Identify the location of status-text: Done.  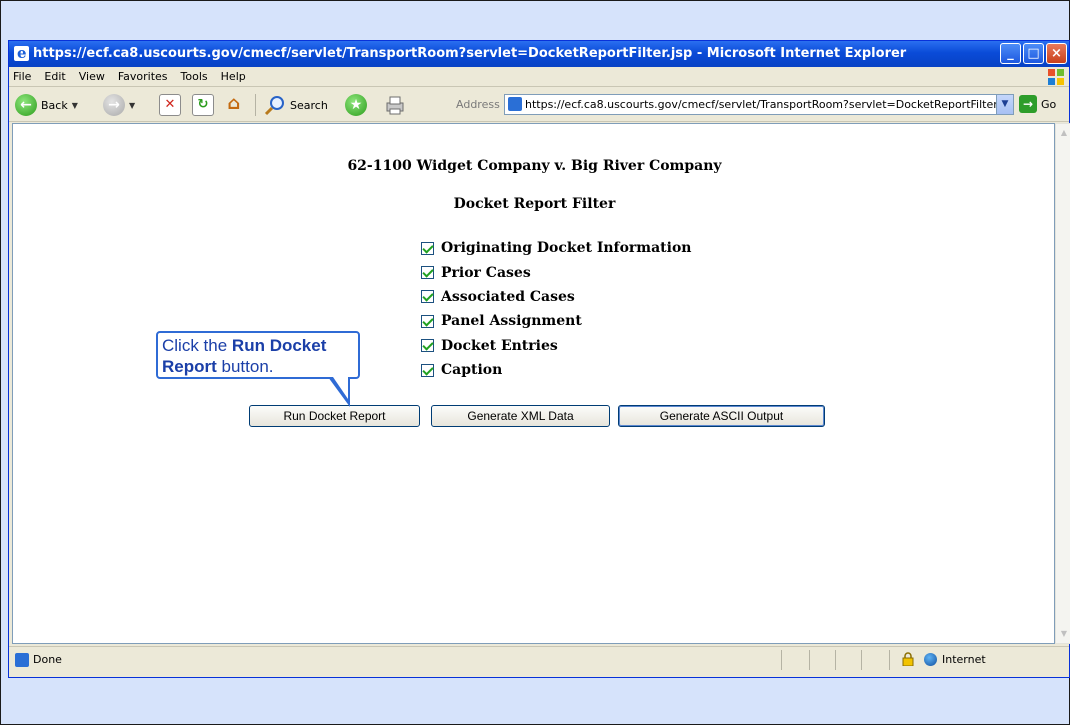
(47, 659).